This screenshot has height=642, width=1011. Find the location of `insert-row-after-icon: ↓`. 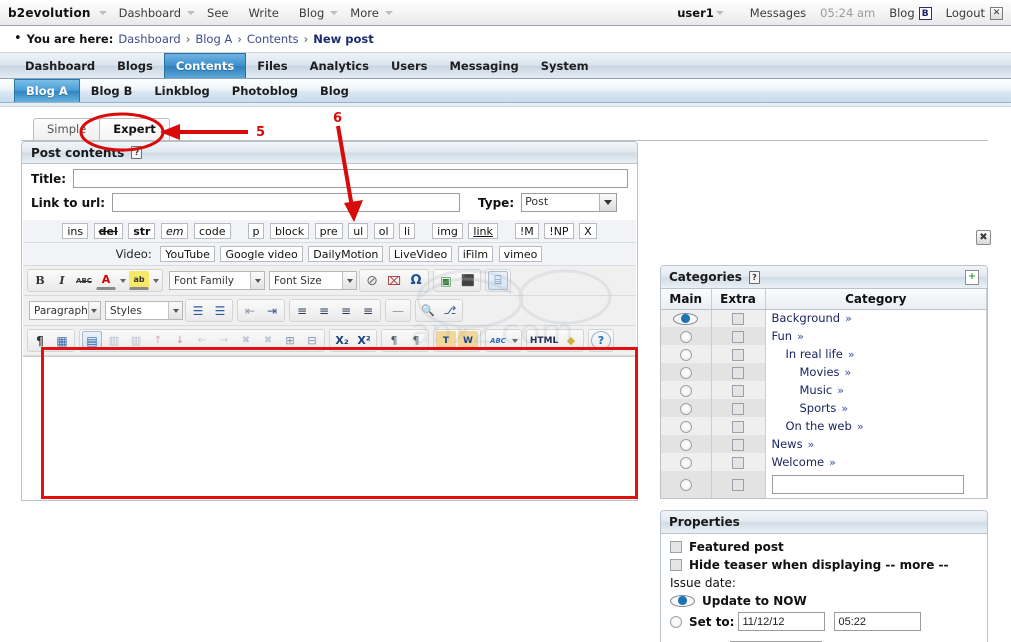

insert-row-after-icon: ↓ is located at coordinates (180, 340).